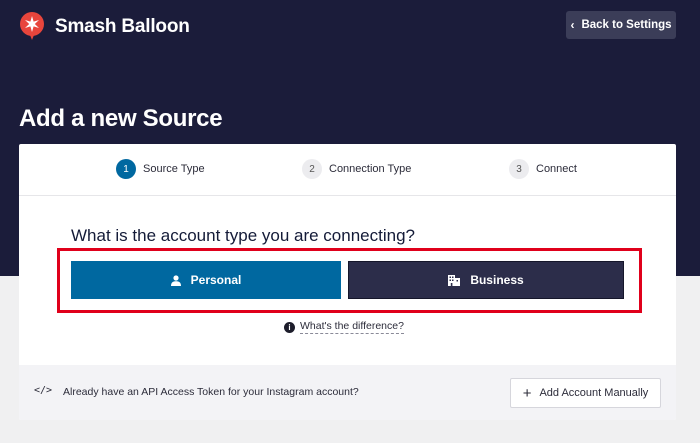  I want to click on code-icon: </>, so click(43, 390).